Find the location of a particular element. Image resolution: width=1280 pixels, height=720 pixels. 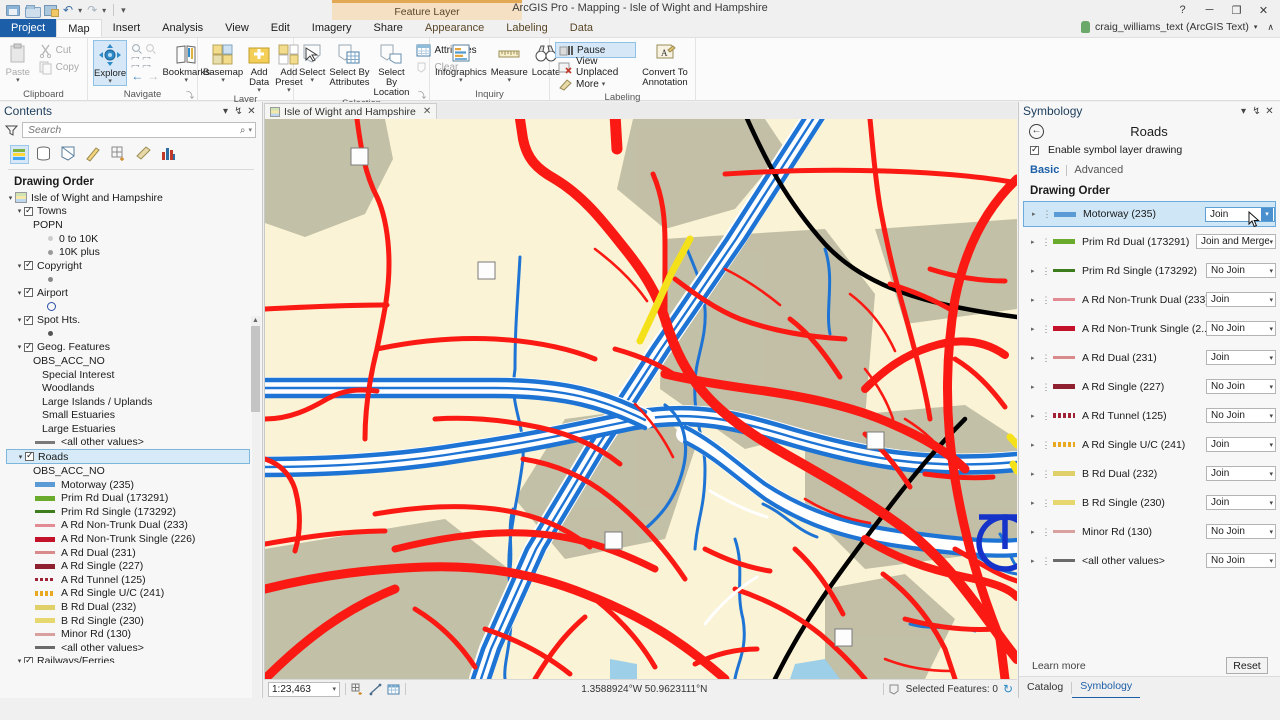

search-icon: ⌕ is located at coordinates (243, 130).